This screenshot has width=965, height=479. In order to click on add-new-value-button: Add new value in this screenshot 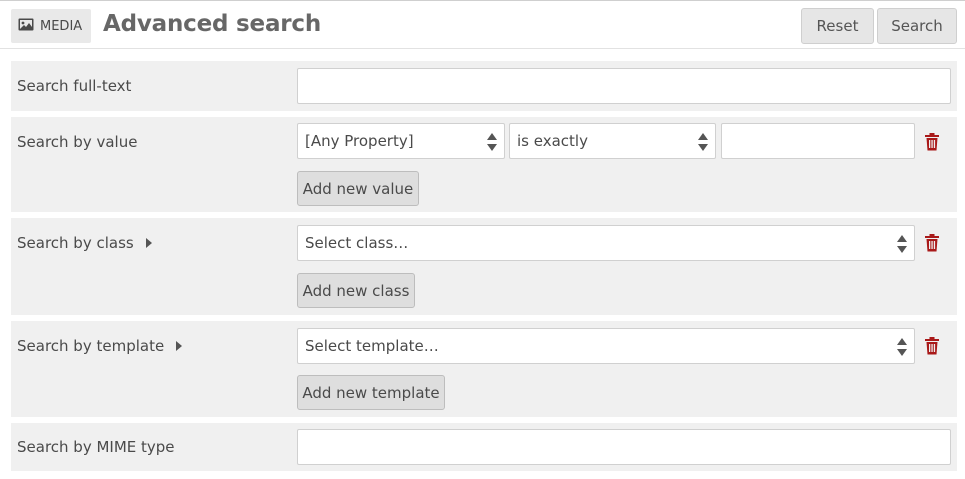, I will do `click(358, 188)`.